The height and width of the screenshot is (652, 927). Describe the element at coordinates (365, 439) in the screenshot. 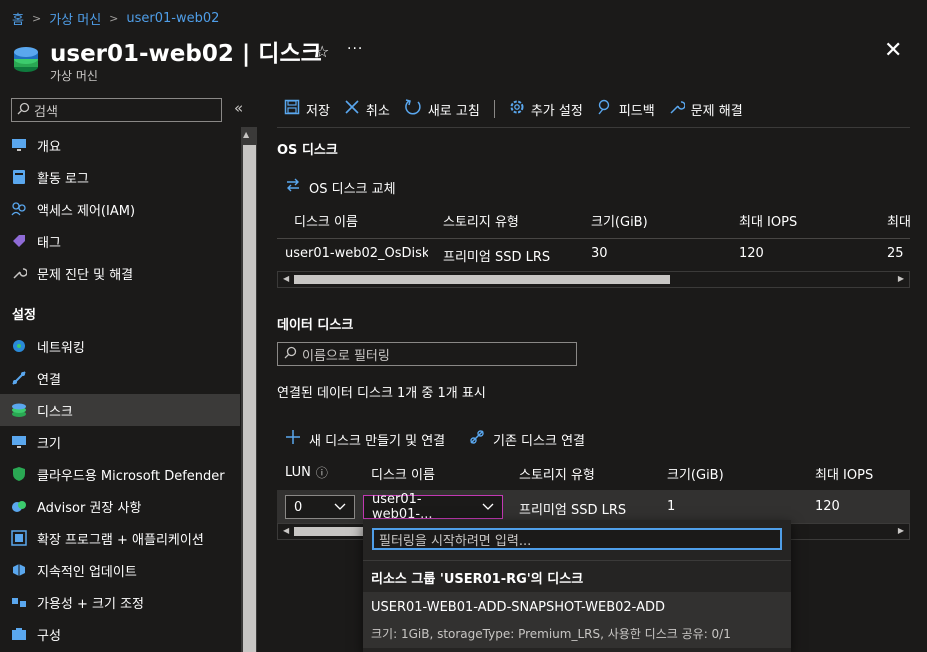

I see `create-attach-disk-button: 새 디스크 만들기 및 연결` at that location.